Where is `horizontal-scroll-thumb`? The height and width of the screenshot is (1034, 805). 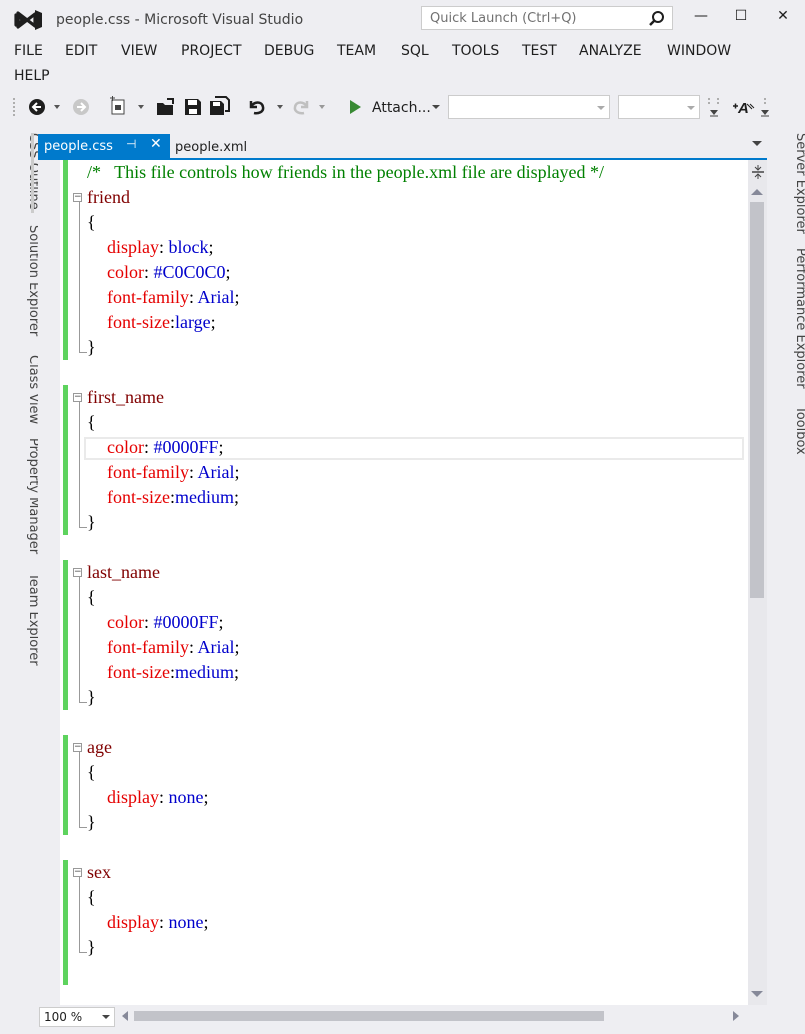
horizontal-scroll-thumb is located at coordinates (369, 1016).